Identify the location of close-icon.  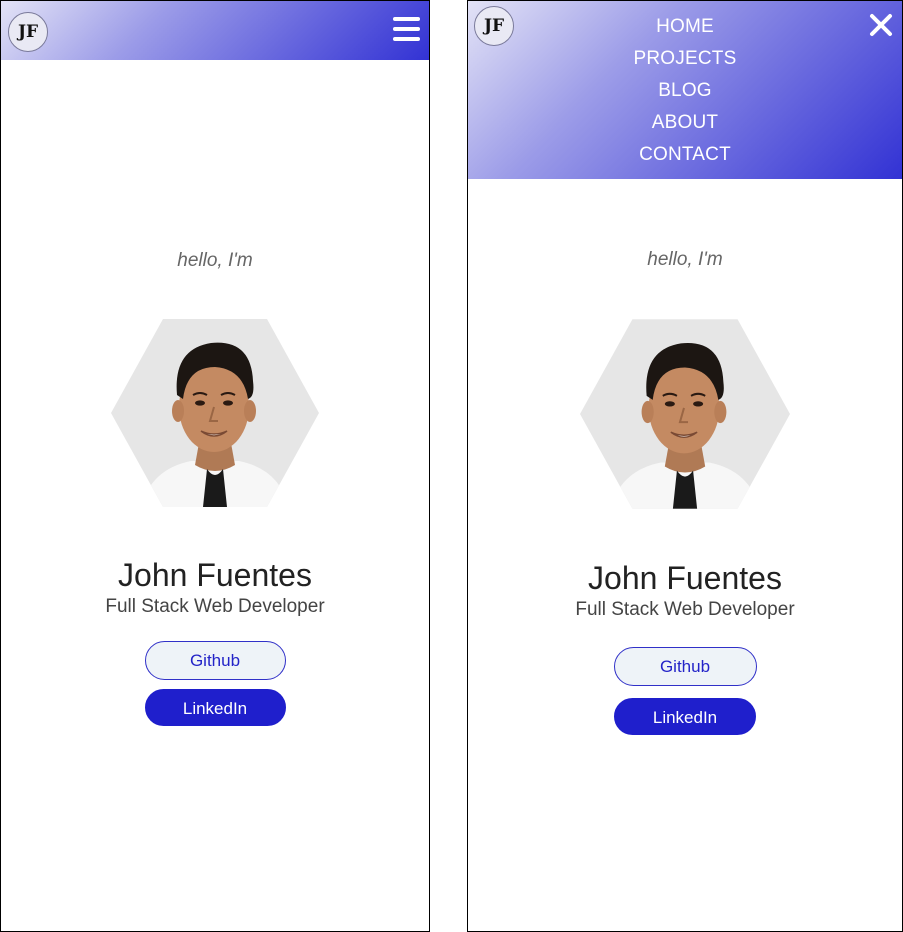
(881, 25).